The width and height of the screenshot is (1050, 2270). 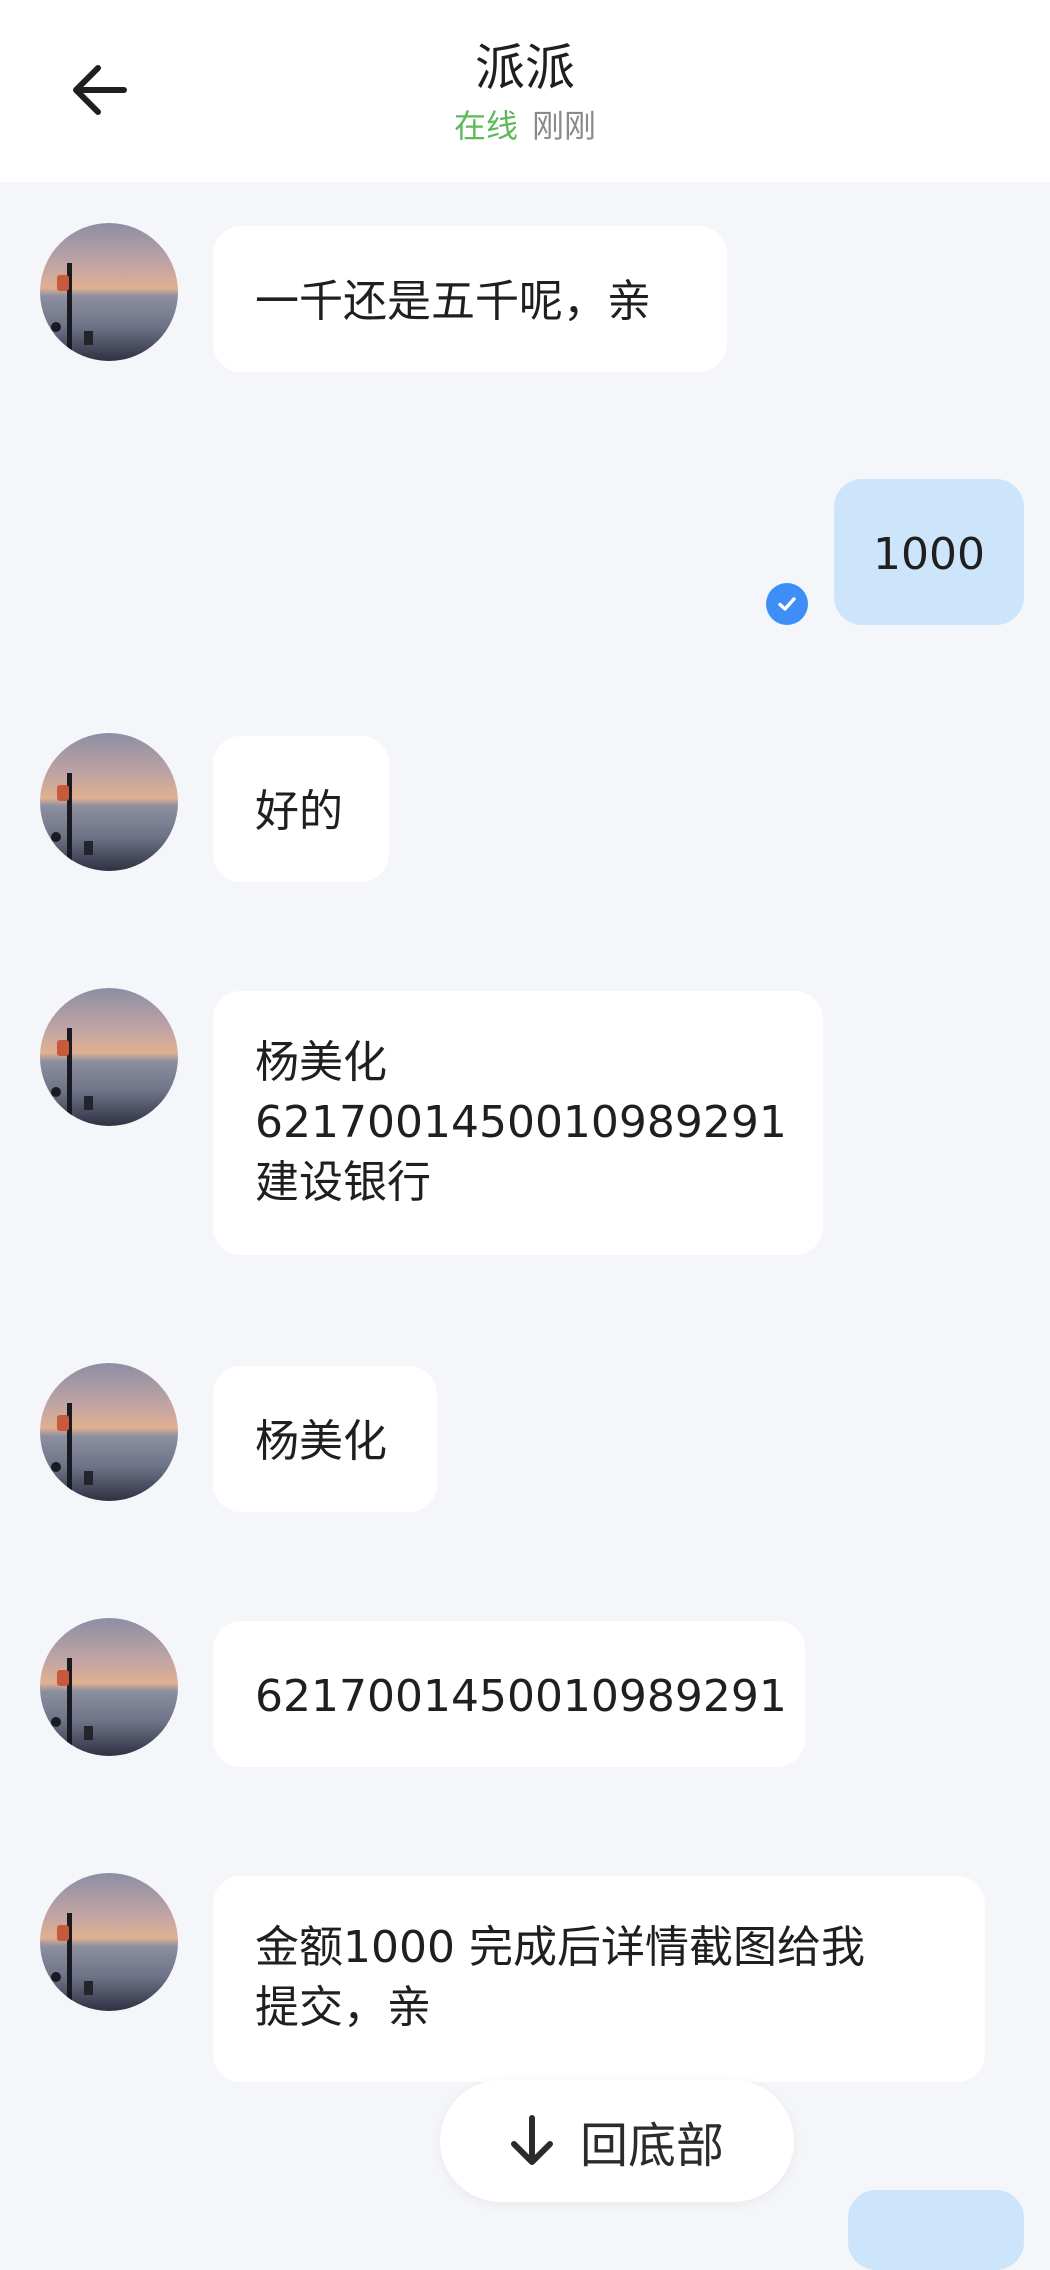 I want to click on message-bubble-incoming: 6217001450010989291, so click(x=509, y=1694).